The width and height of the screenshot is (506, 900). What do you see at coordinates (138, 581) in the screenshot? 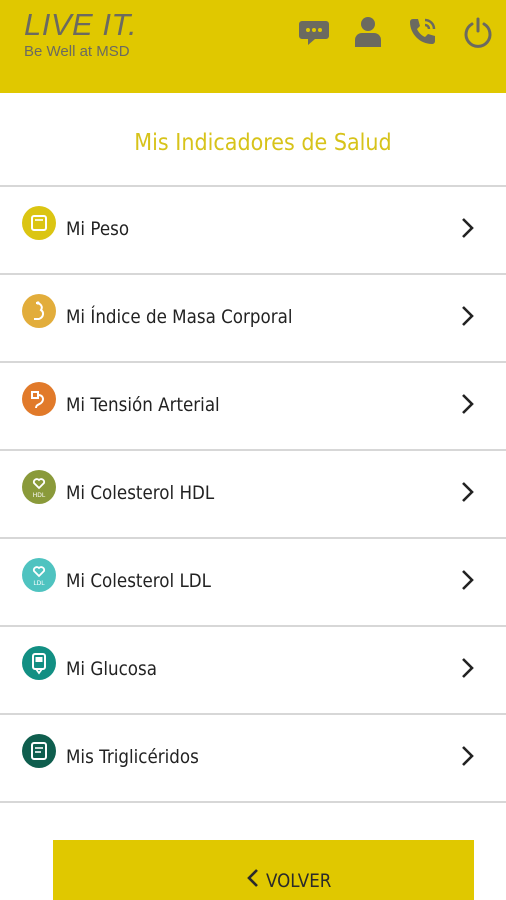
I see `indicator-label: Mi Colesterol LDL` at bounding box center [138, 581].